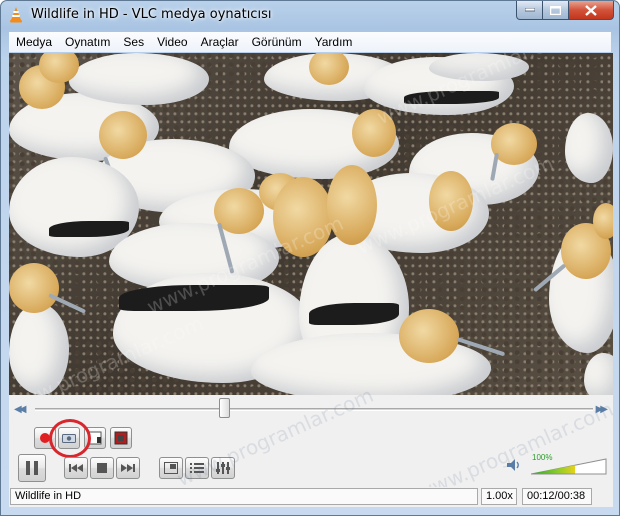 This screenshot has height=516, width=620. I want to click on playlist-button, so click(197, 468).